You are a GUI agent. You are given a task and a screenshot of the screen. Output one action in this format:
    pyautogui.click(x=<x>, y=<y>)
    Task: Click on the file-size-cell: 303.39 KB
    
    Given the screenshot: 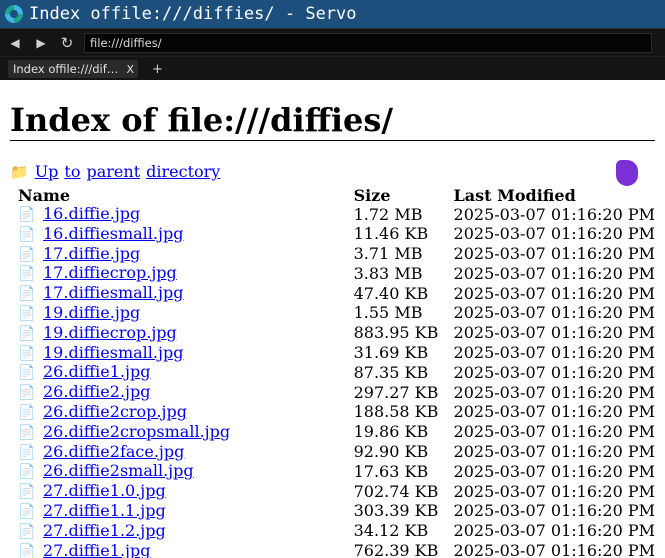 What is the action you would take?
    pyautogui.click(x=396, y=511)
    